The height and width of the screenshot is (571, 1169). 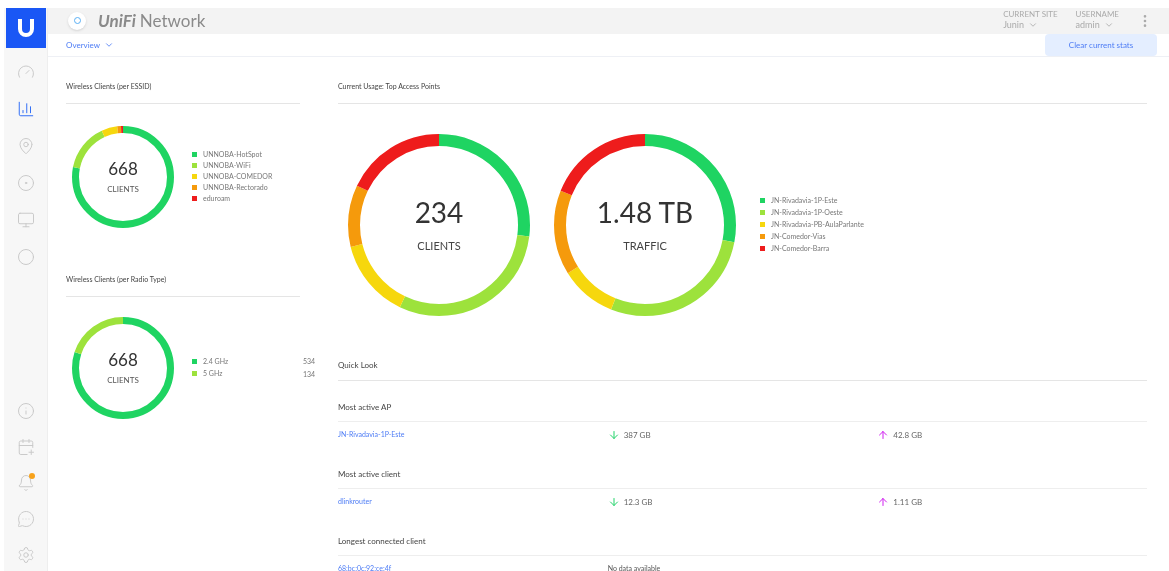 What do you see at coordinates (25, 519) in the screenshot?
I see `chat-icon` at bounding box center [25, 519].